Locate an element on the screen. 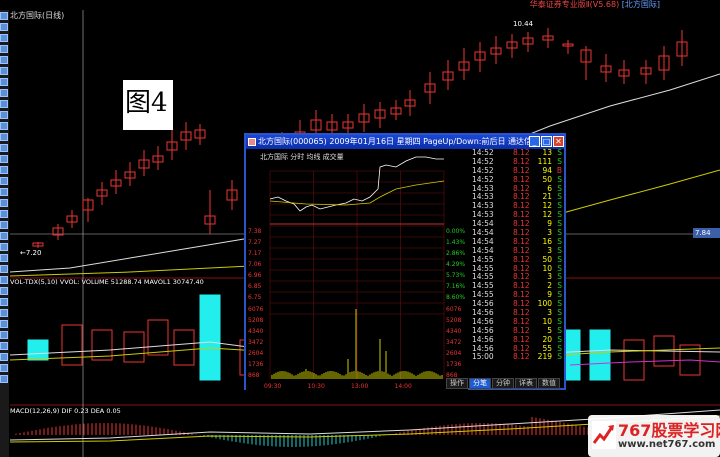 The width and height of the screenshot is (720, 457). maximize-button: □ is located at coordinates (546, 141).